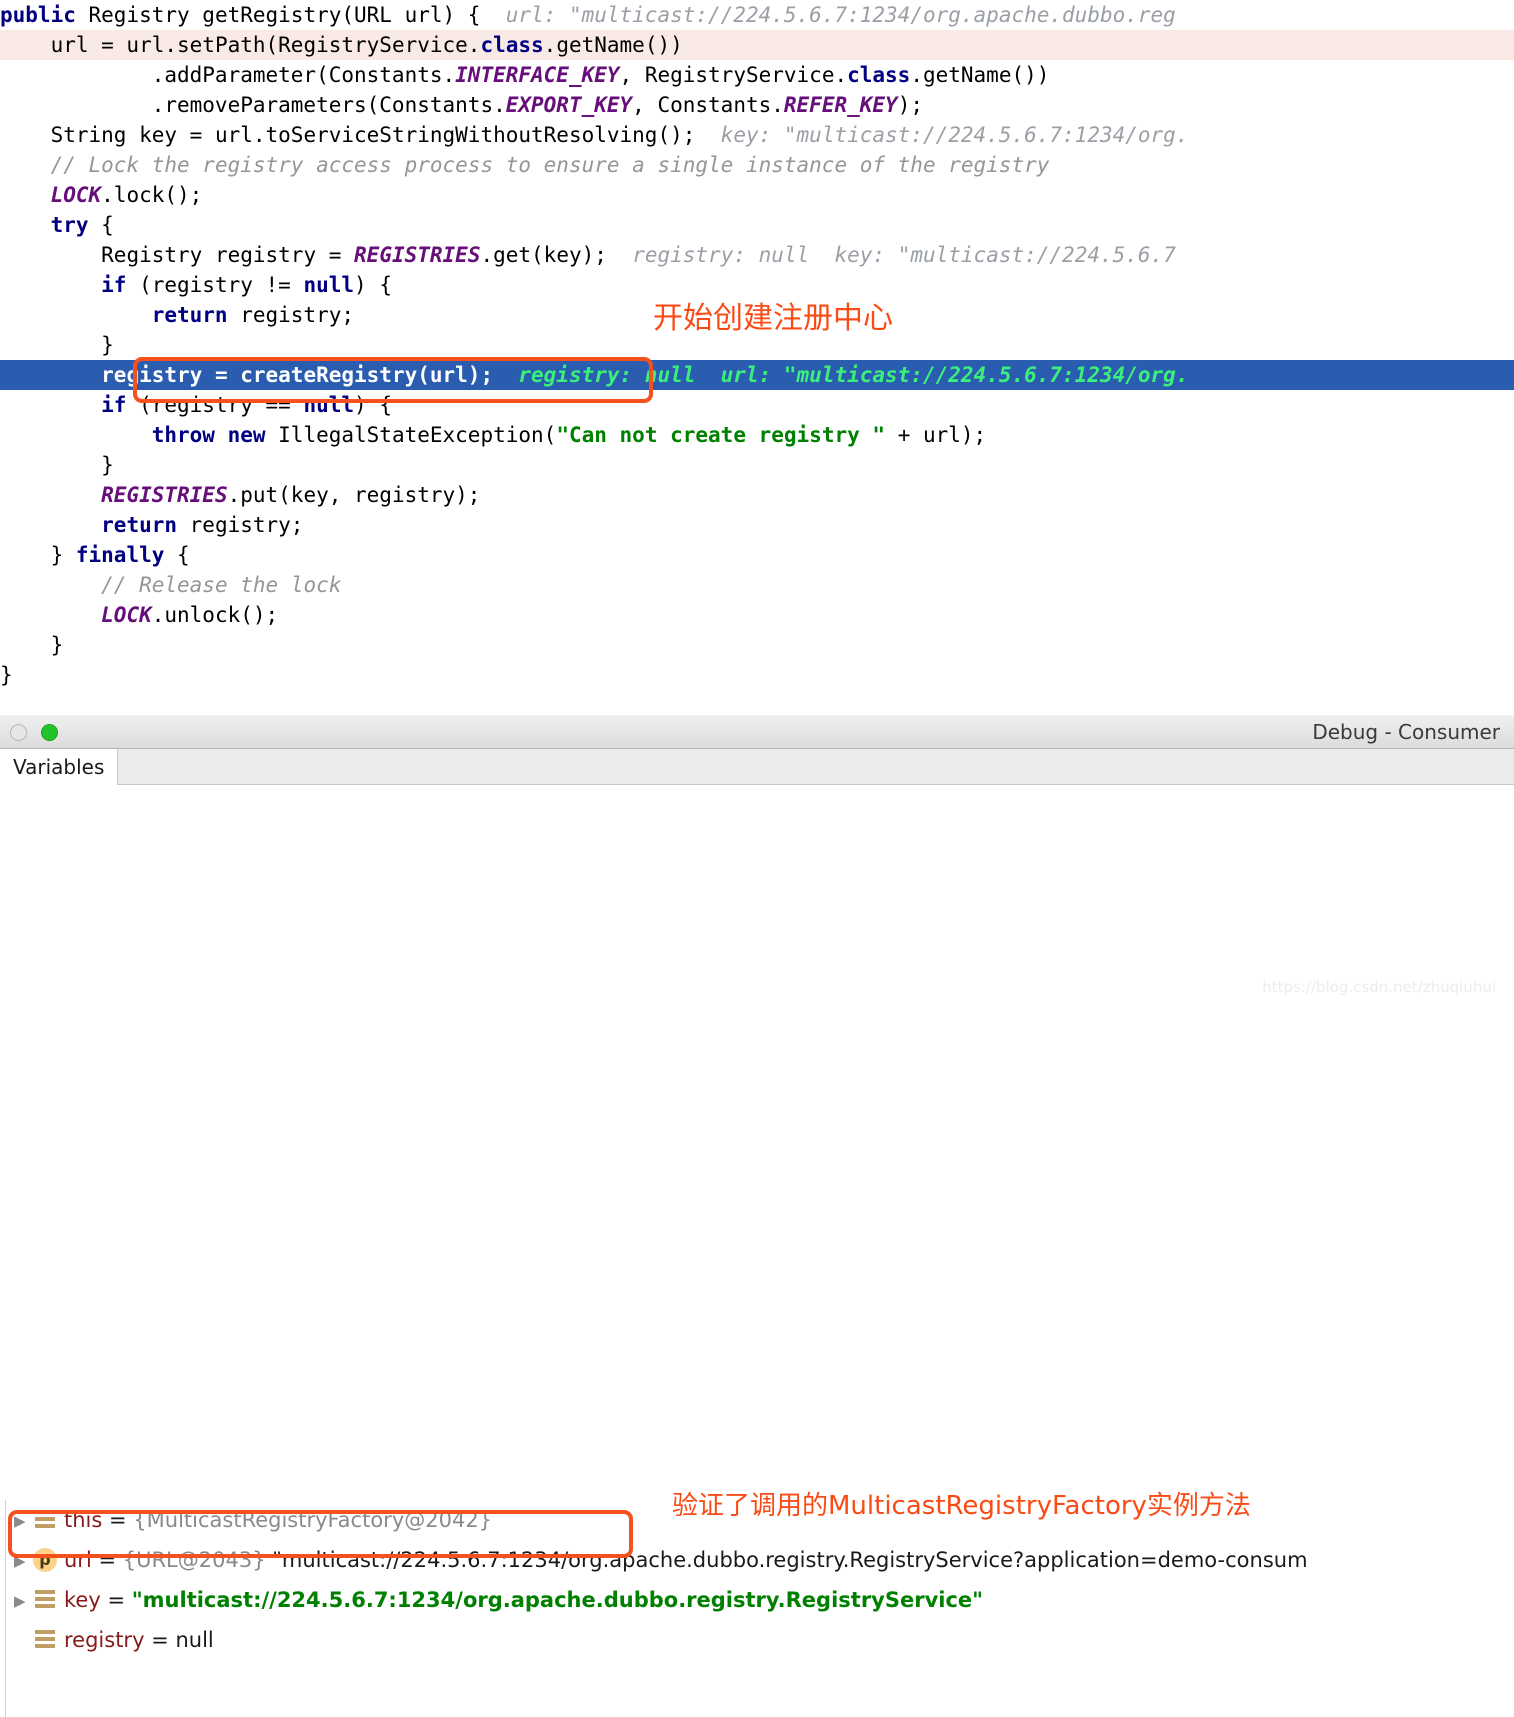 Image resolution: width=1514 pixels, height=1717 pixels. I want to click on variable-value-ref: {URL@2043}, so click(194, 1560).